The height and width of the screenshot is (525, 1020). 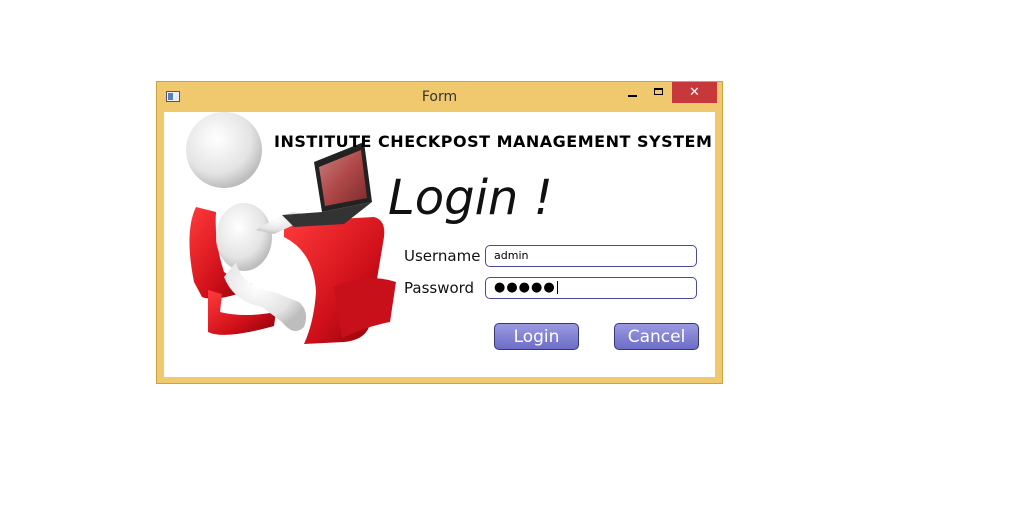 What do you see at coordinates (656, 336) in the screenshot?
I see `cancel-button: Cancel` at bounding box center [656, 336].